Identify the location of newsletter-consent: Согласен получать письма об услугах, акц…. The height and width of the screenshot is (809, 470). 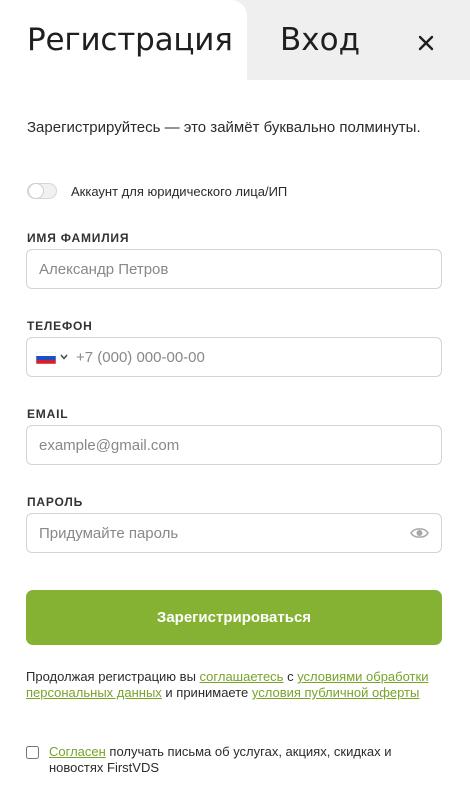
(236, 760).